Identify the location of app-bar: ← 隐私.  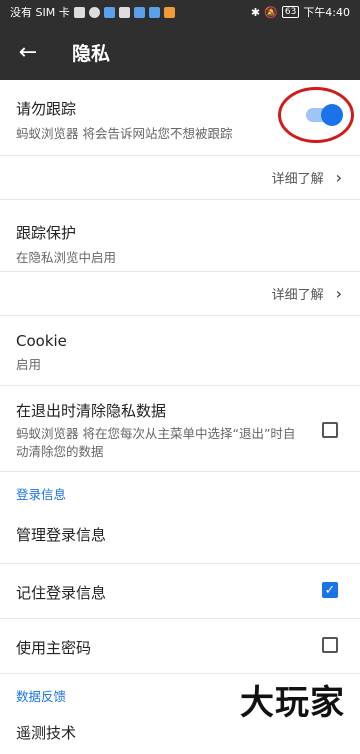
(180, 52).